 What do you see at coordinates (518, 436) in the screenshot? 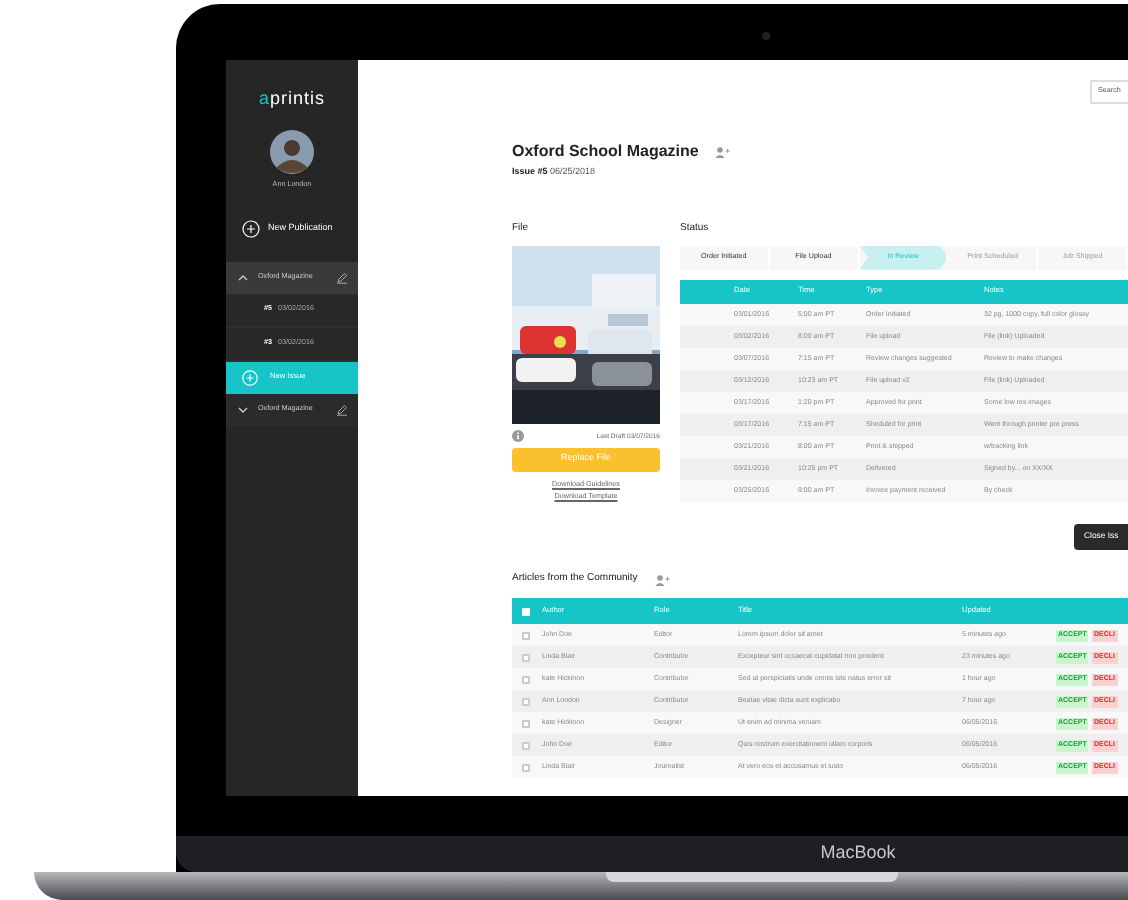
I see `info-icon` at bounding box center [518, 436].